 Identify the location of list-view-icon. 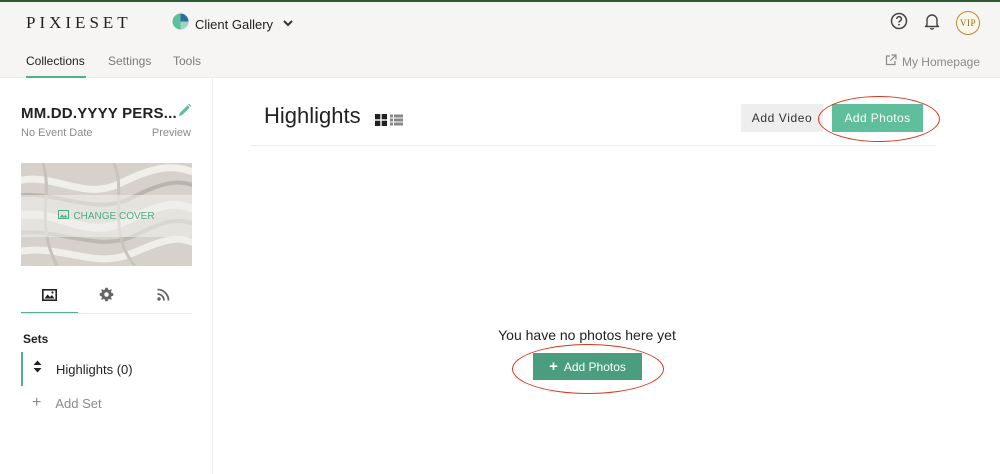
(396, 122).